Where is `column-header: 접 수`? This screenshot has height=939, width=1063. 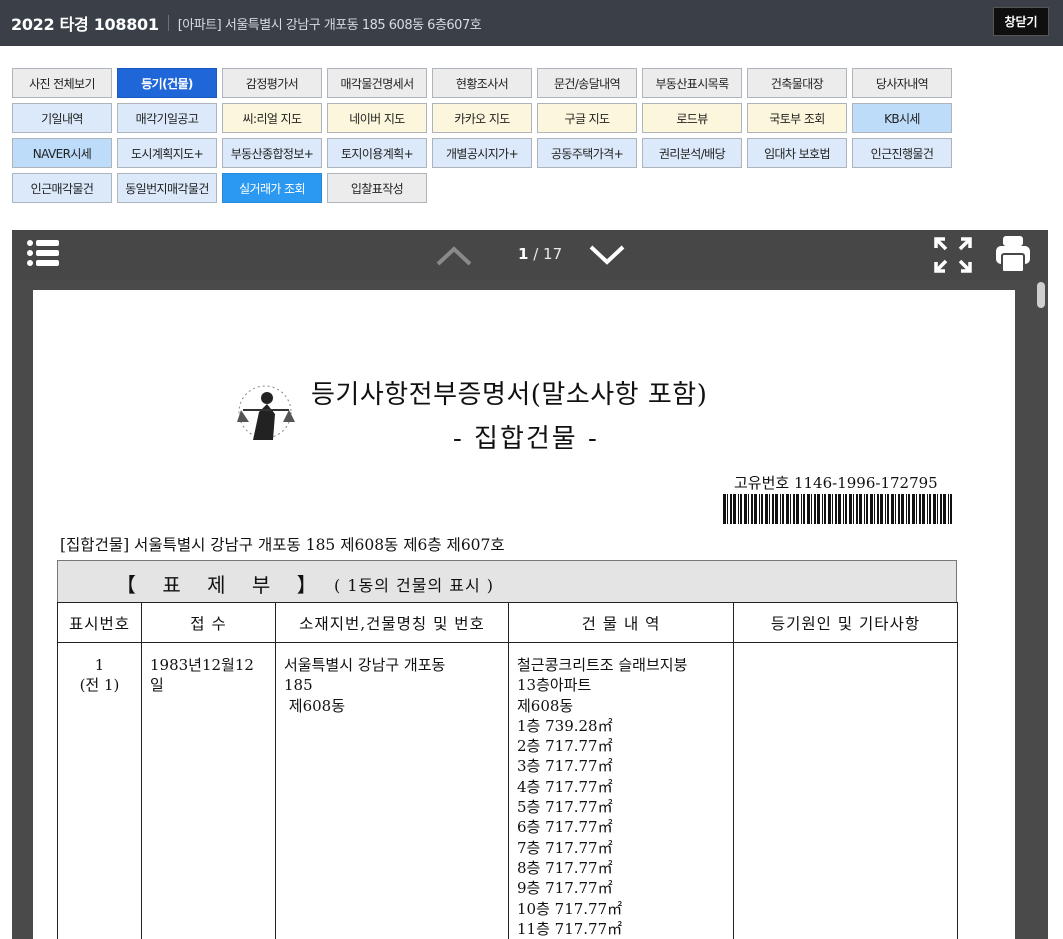 column-header: 접 수 is located at coordinates (208, 622).